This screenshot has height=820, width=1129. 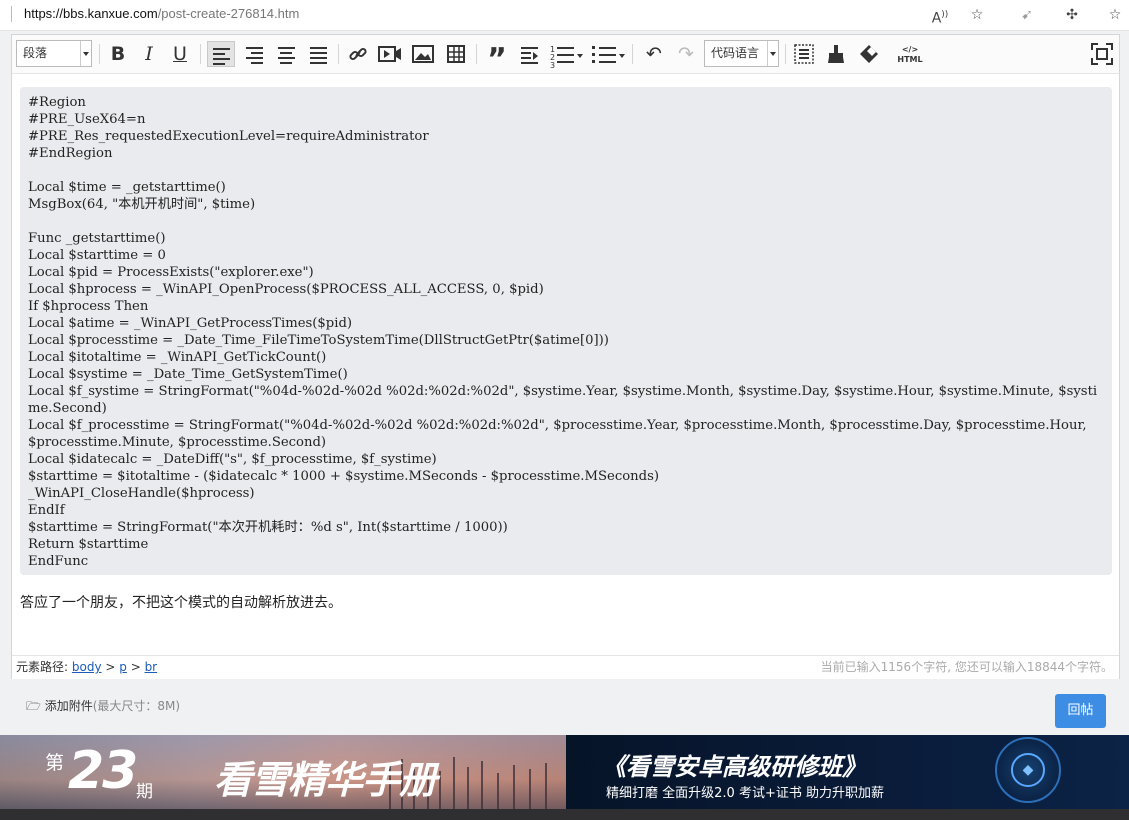 What do you see at coordinates (149, 54) in the screenshot?
I see `italic-icon: I` at bounding box center [149, 54].